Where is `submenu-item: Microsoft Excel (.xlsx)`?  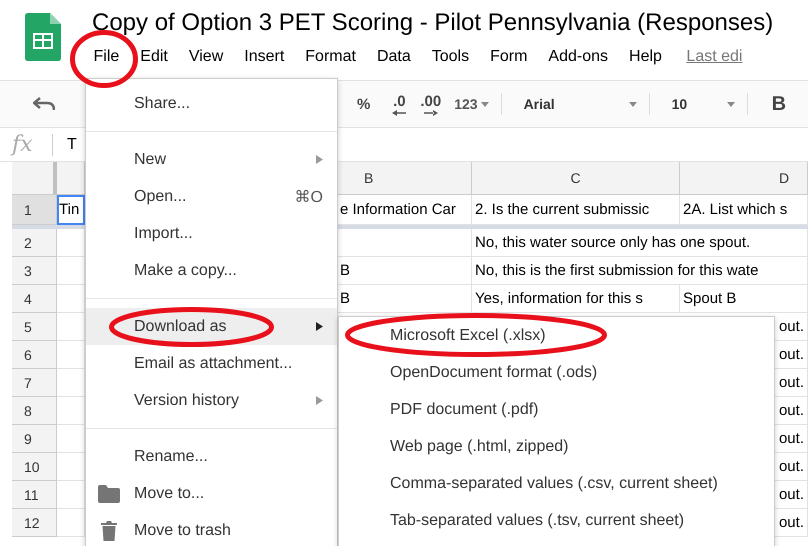
submenu-item: Microsoft Excel (.xlsx) is located at coordinates (556, 335).